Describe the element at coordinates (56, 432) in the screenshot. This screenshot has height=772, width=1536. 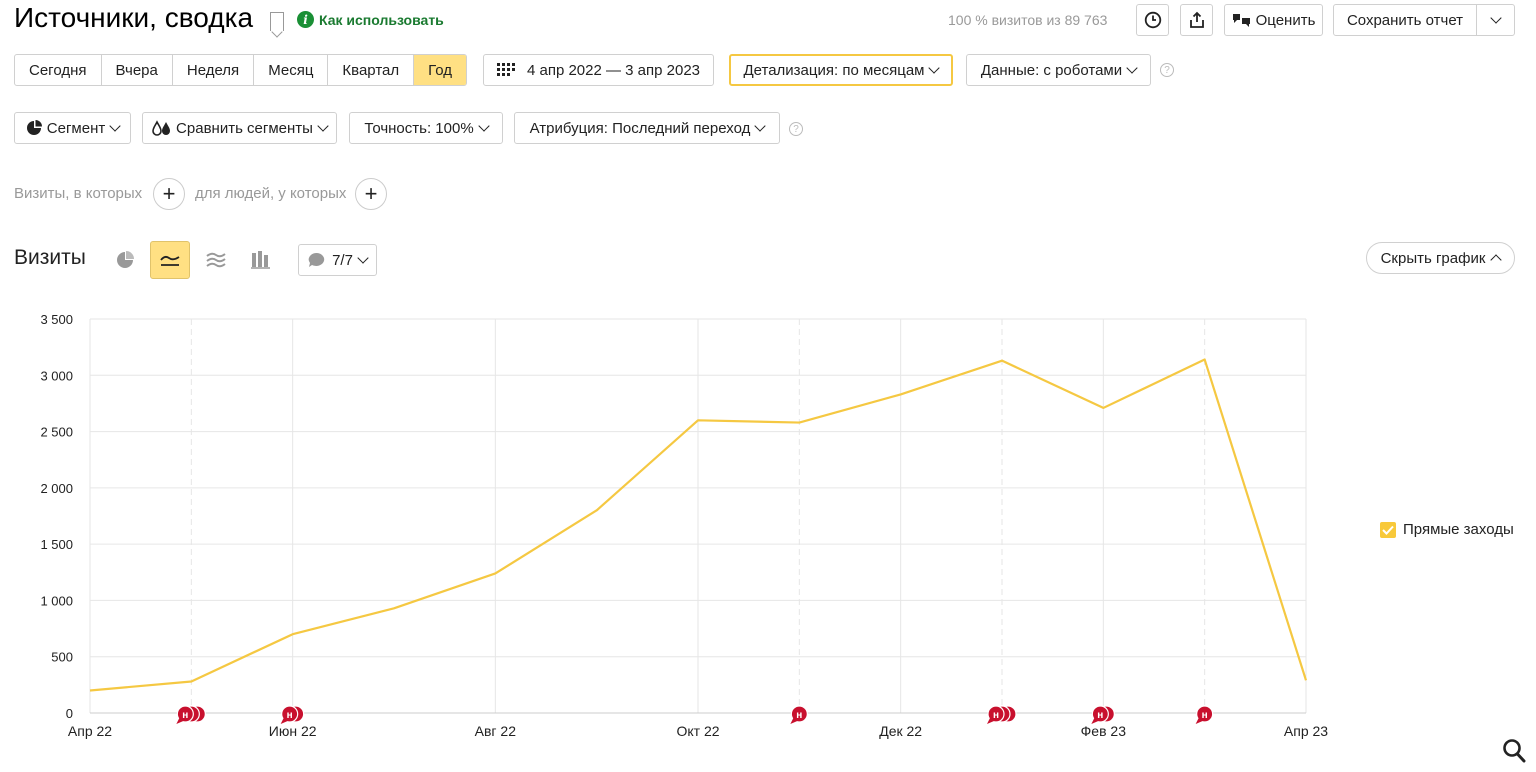
I see `y-tick-label: 2 500` at that location.